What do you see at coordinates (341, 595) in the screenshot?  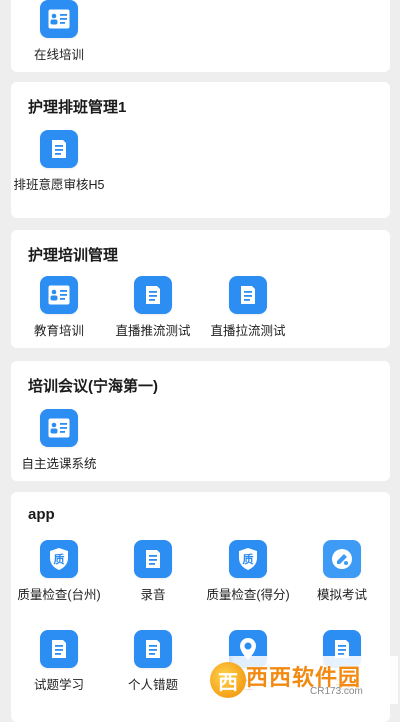 I see `item-label: 模拟考试` at bounding box center [341, 595].